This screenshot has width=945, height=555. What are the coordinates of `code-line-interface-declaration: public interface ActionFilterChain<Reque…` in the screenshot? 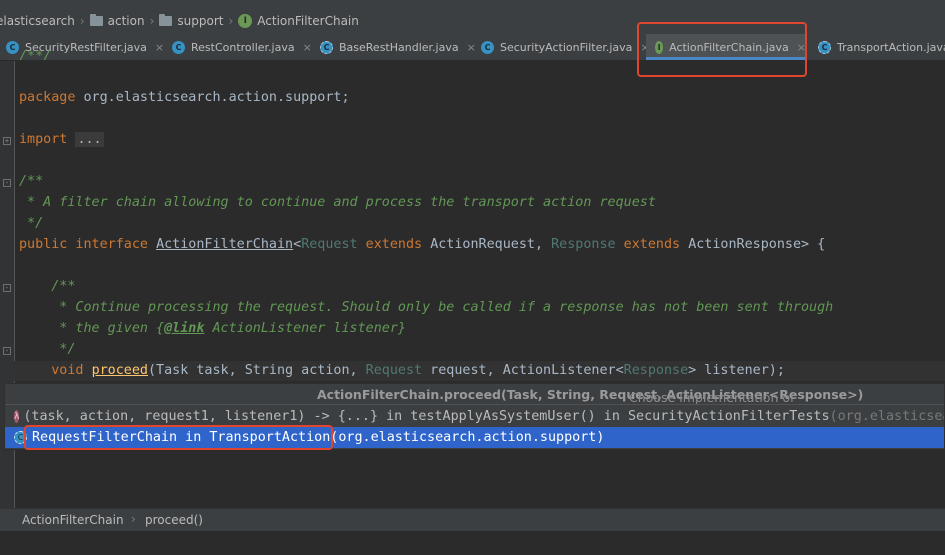 It's located at (422, 244).